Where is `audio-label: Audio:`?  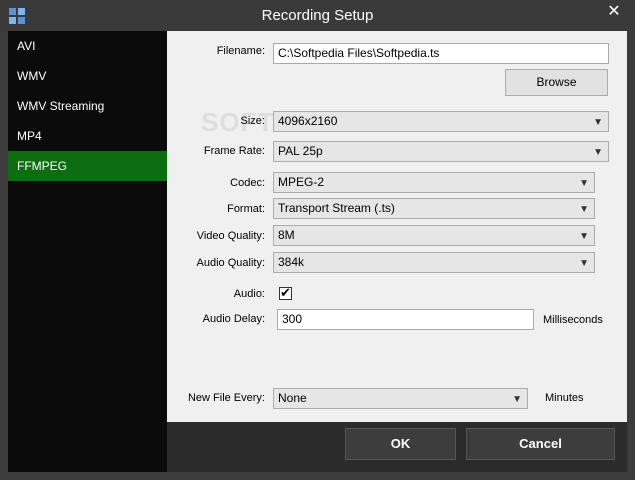 audio-label: Audio: is located at coordinates (249, 294).